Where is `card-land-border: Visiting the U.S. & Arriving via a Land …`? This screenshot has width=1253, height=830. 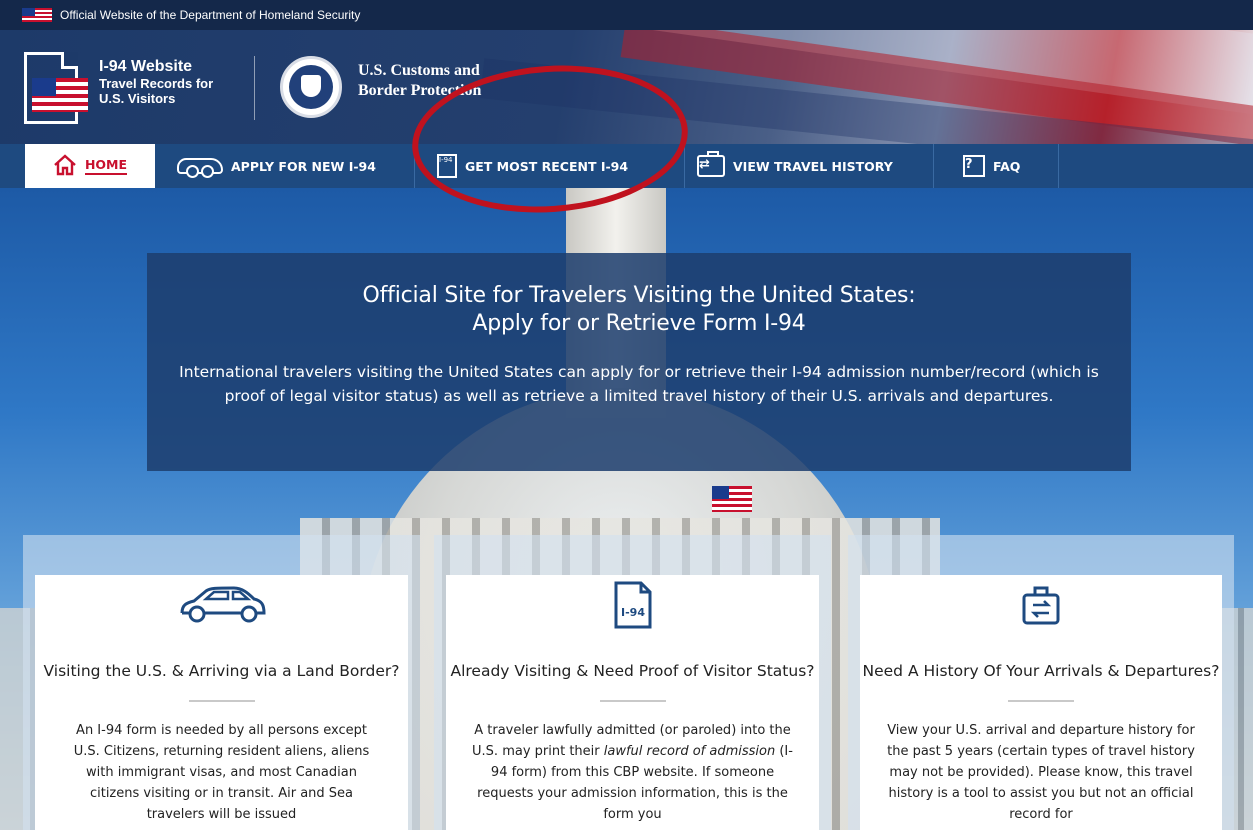 card-land-border: Visiting the U.S. & Arriving via a Land … is located at coordinates (221, 702).